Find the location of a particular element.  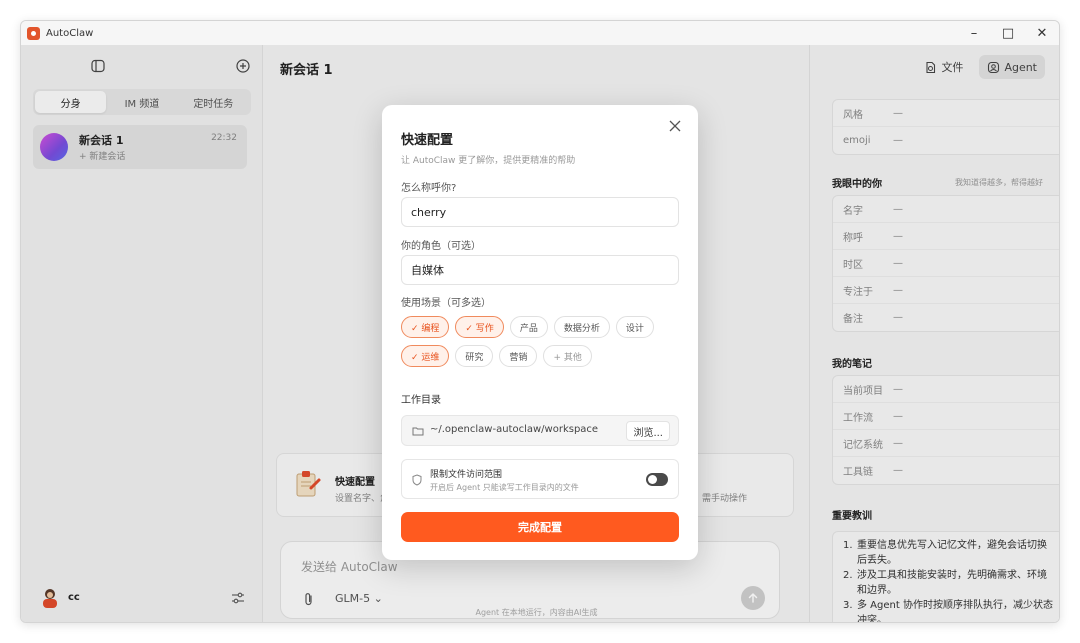

chip-ops: ✓ 运维 is located at coordinates (425, 356).